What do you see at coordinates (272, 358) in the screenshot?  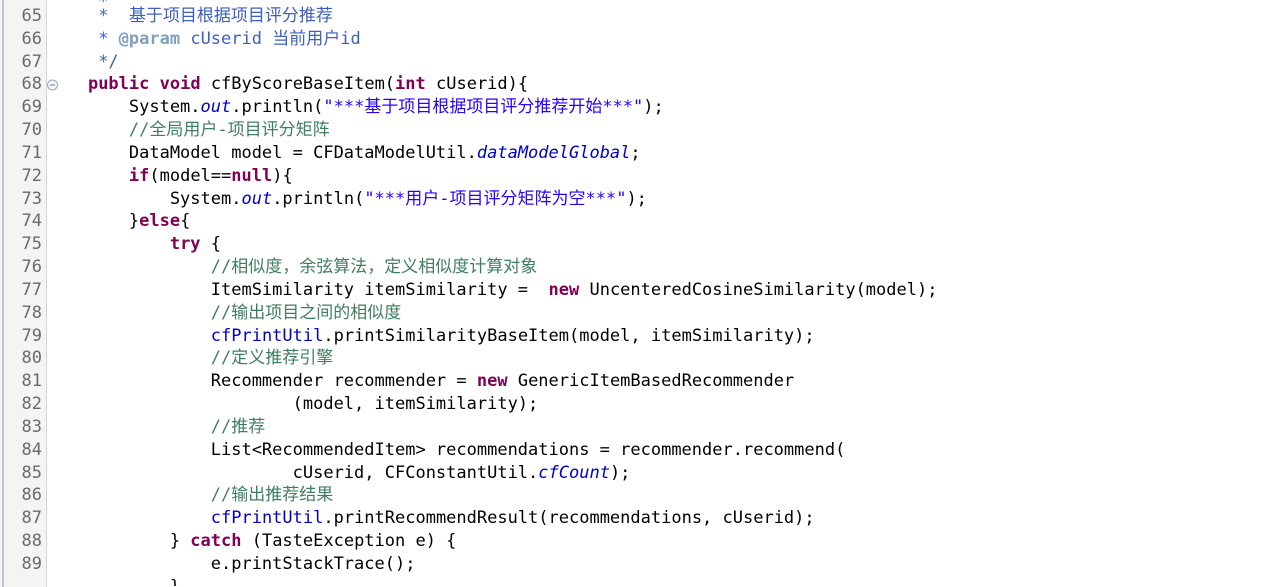 I see `code-token: //定义推荐引擎` at bounding box center [272, 358].